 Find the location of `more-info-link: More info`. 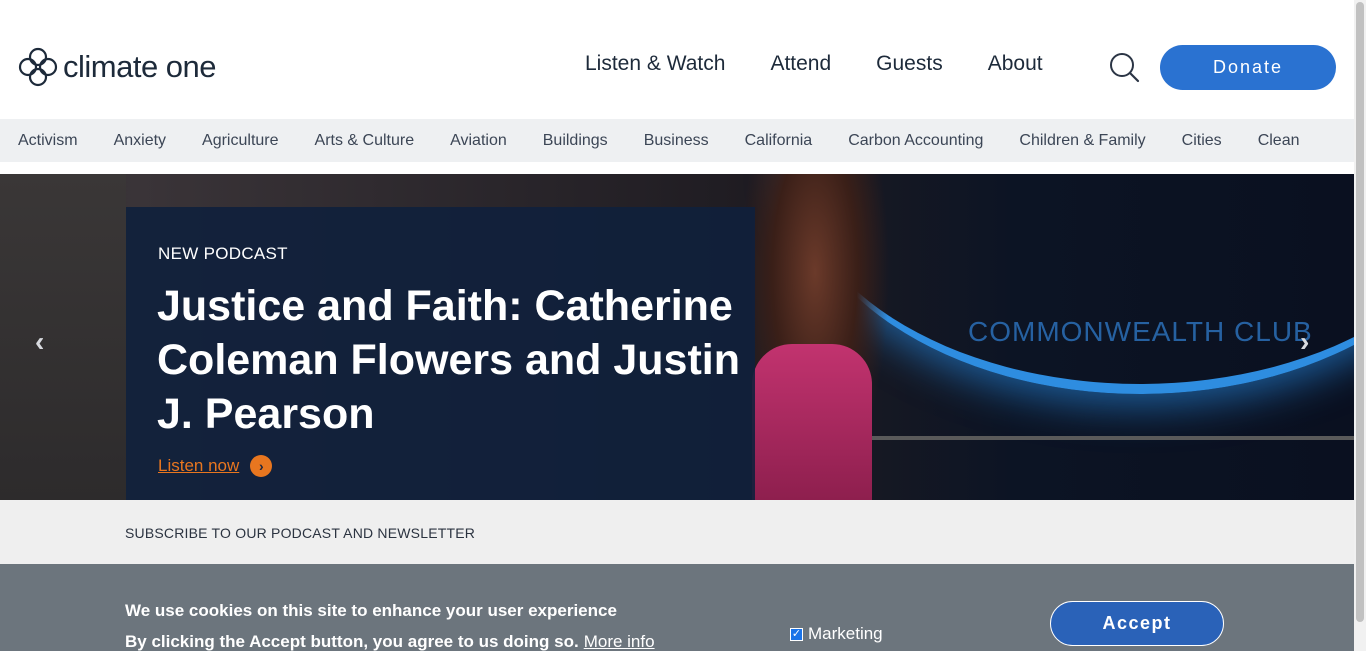

more-info-link: More info is located at coordinates (619, 641).